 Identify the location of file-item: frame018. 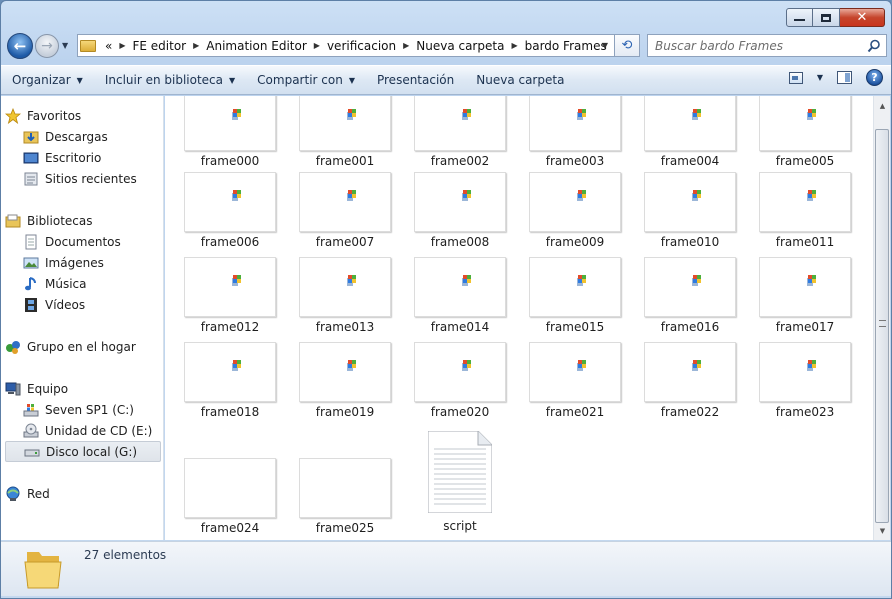
(230, 380).